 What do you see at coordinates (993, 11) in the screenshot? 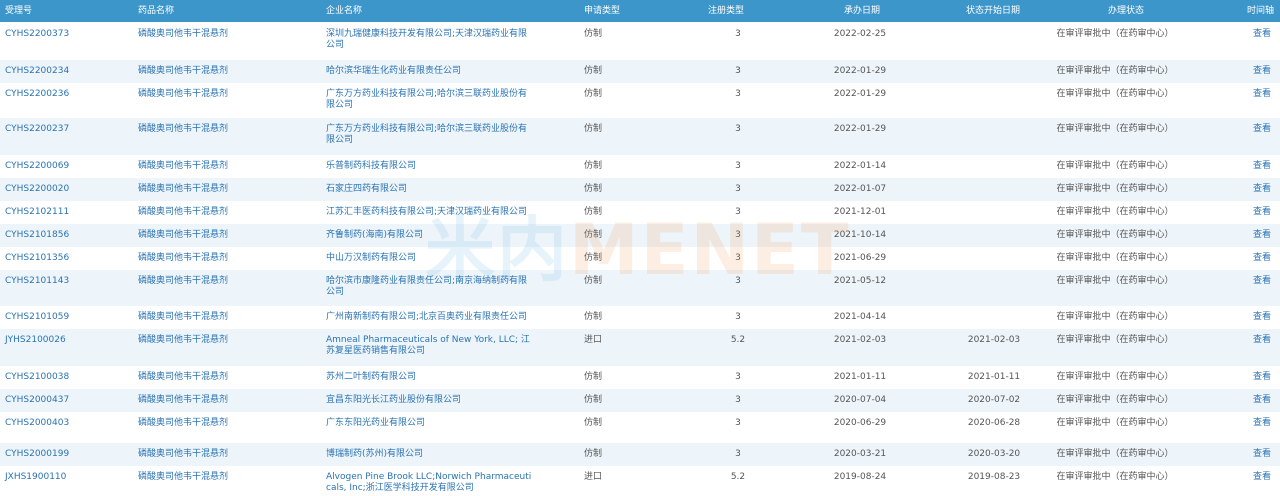
I see `header-state-start: 状态开始日期` at bounding box center [993, 11].